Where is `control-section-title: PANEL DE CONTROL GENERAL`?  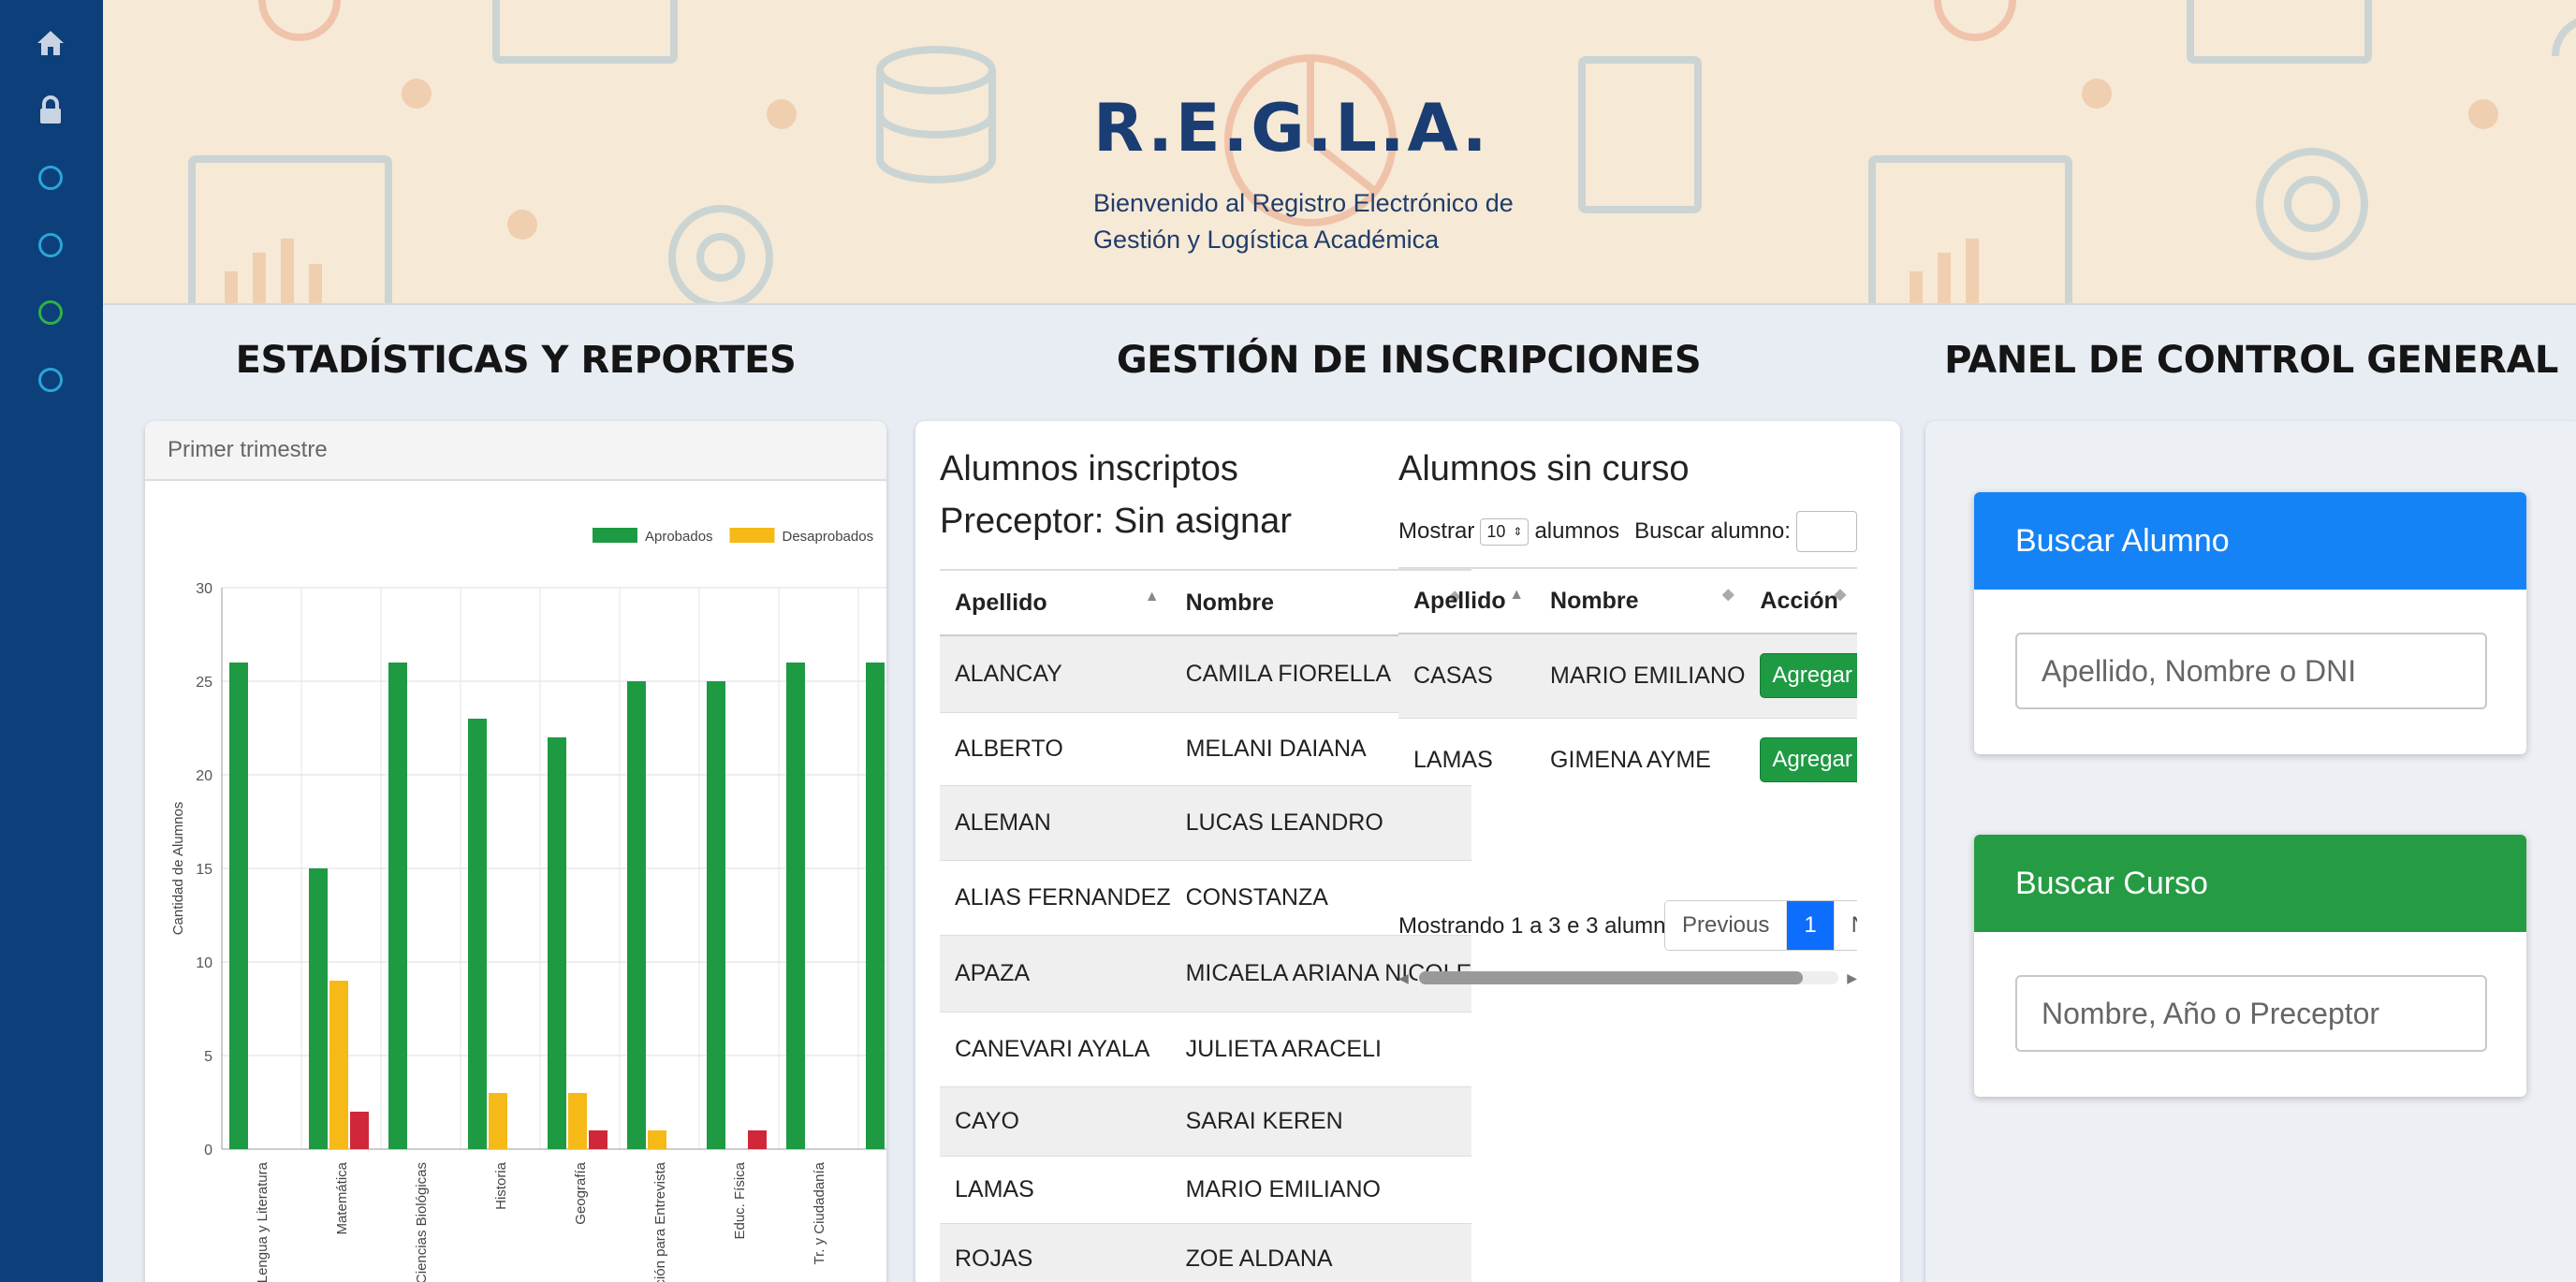
control-section-title: PANEL DE CONTROL GENERAL is located at coordinates (2251, 360).